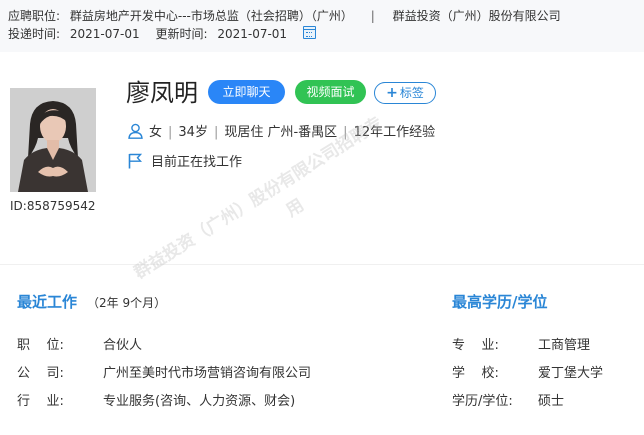  What do you see at coordinates (322, 264) in the screenshot?
I see `section-divider` at bounding box center [322, 264].